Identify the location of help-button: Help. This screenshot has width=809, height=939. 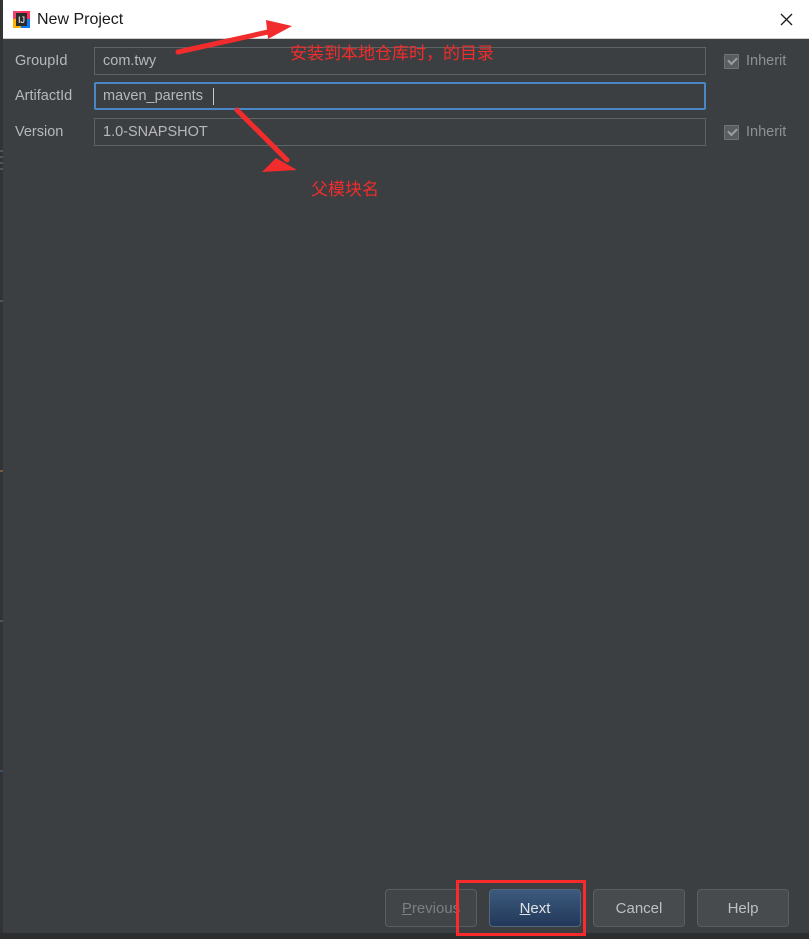
(743, 908).